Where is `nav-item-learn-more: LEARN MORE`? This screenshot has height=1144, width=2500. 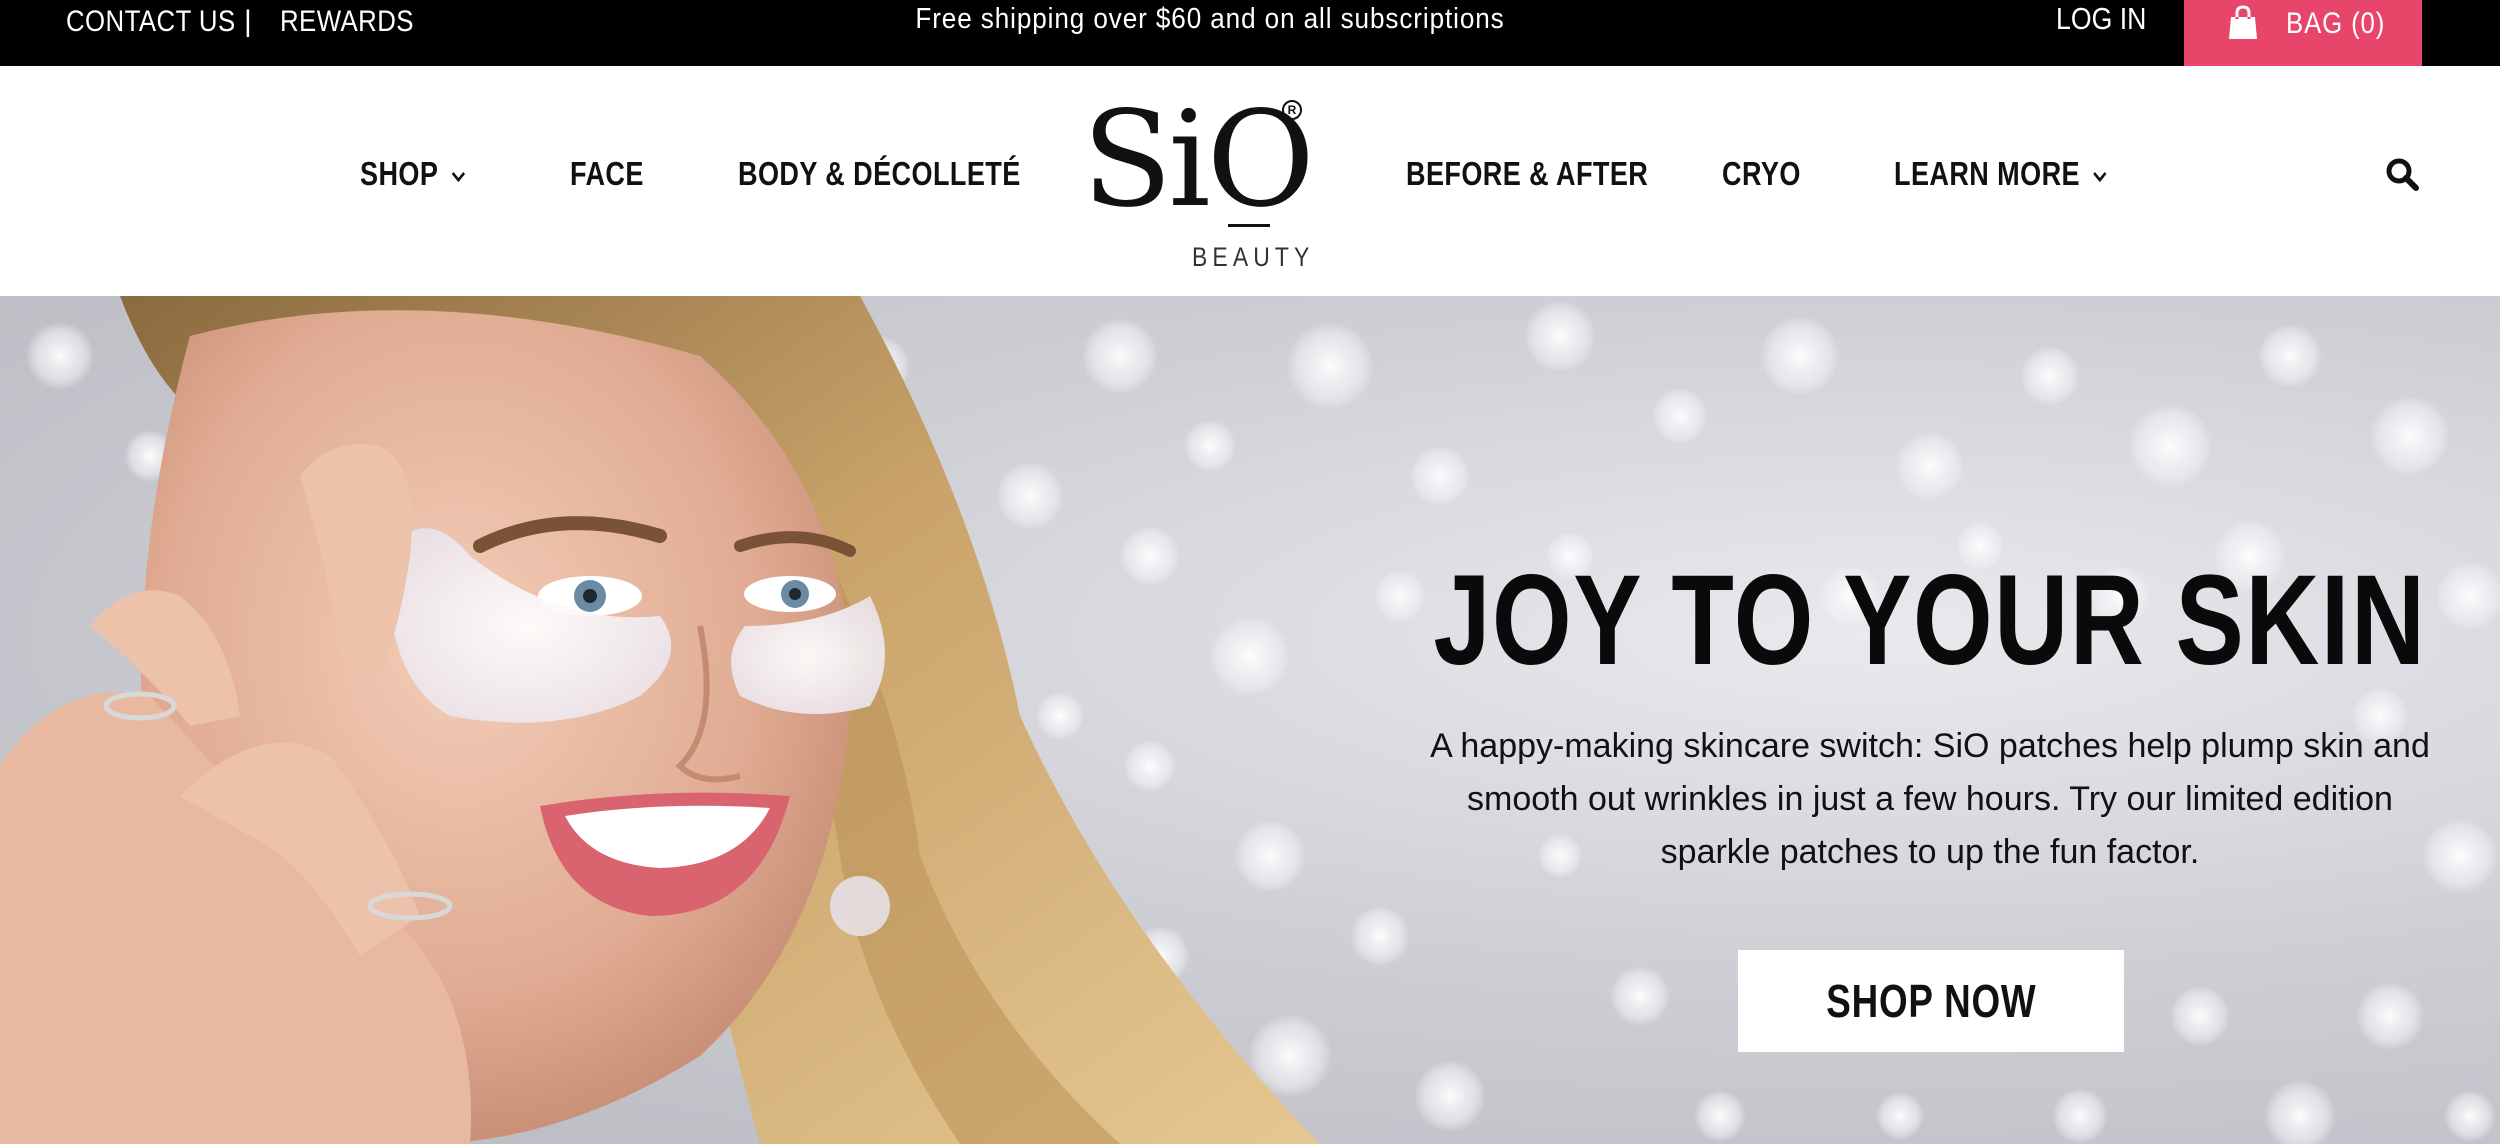 nav-item-learn-more: LEARN MORE is located at coordinates (2002, 174).